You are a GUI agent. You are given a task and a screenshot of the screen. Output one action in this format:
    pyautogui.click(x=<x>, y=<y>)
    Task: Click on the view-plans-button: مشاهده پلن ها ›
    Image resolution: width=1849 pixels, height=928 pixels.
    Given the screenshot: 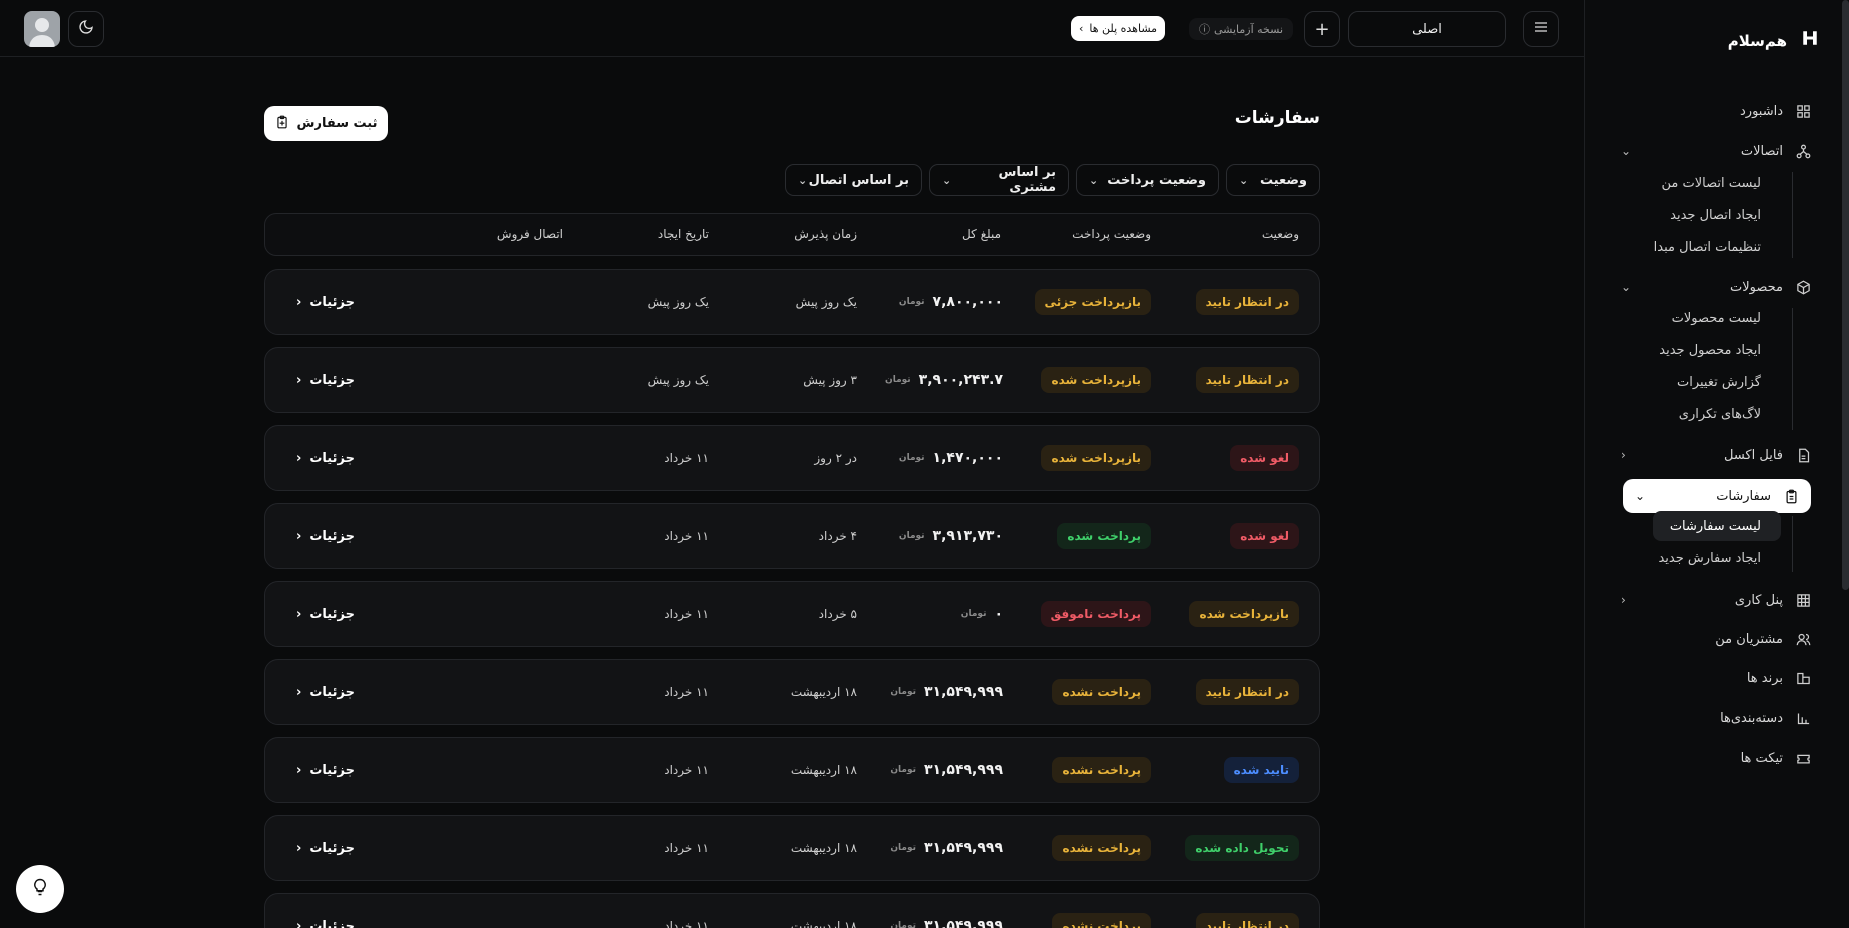 What is the action you would take?
    pyautogui.click(x=1118, y=28)
    